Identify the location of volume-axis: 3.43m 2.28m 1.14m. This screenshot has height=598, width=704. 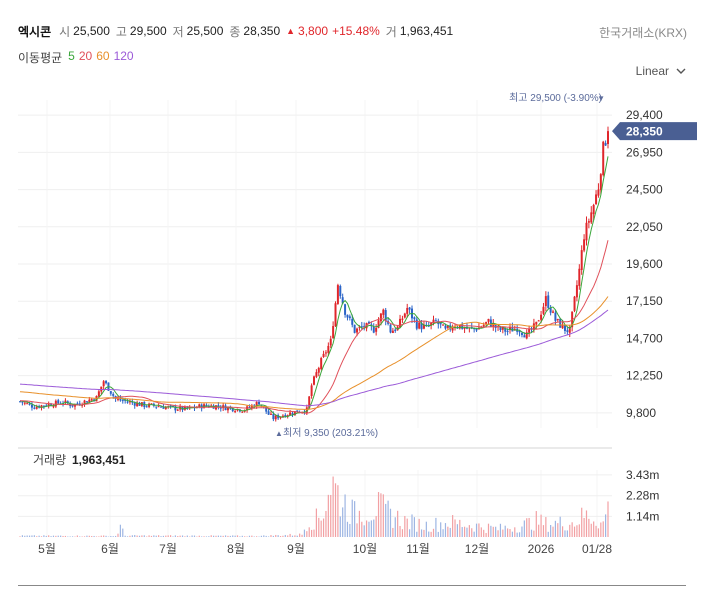
(642, 495).